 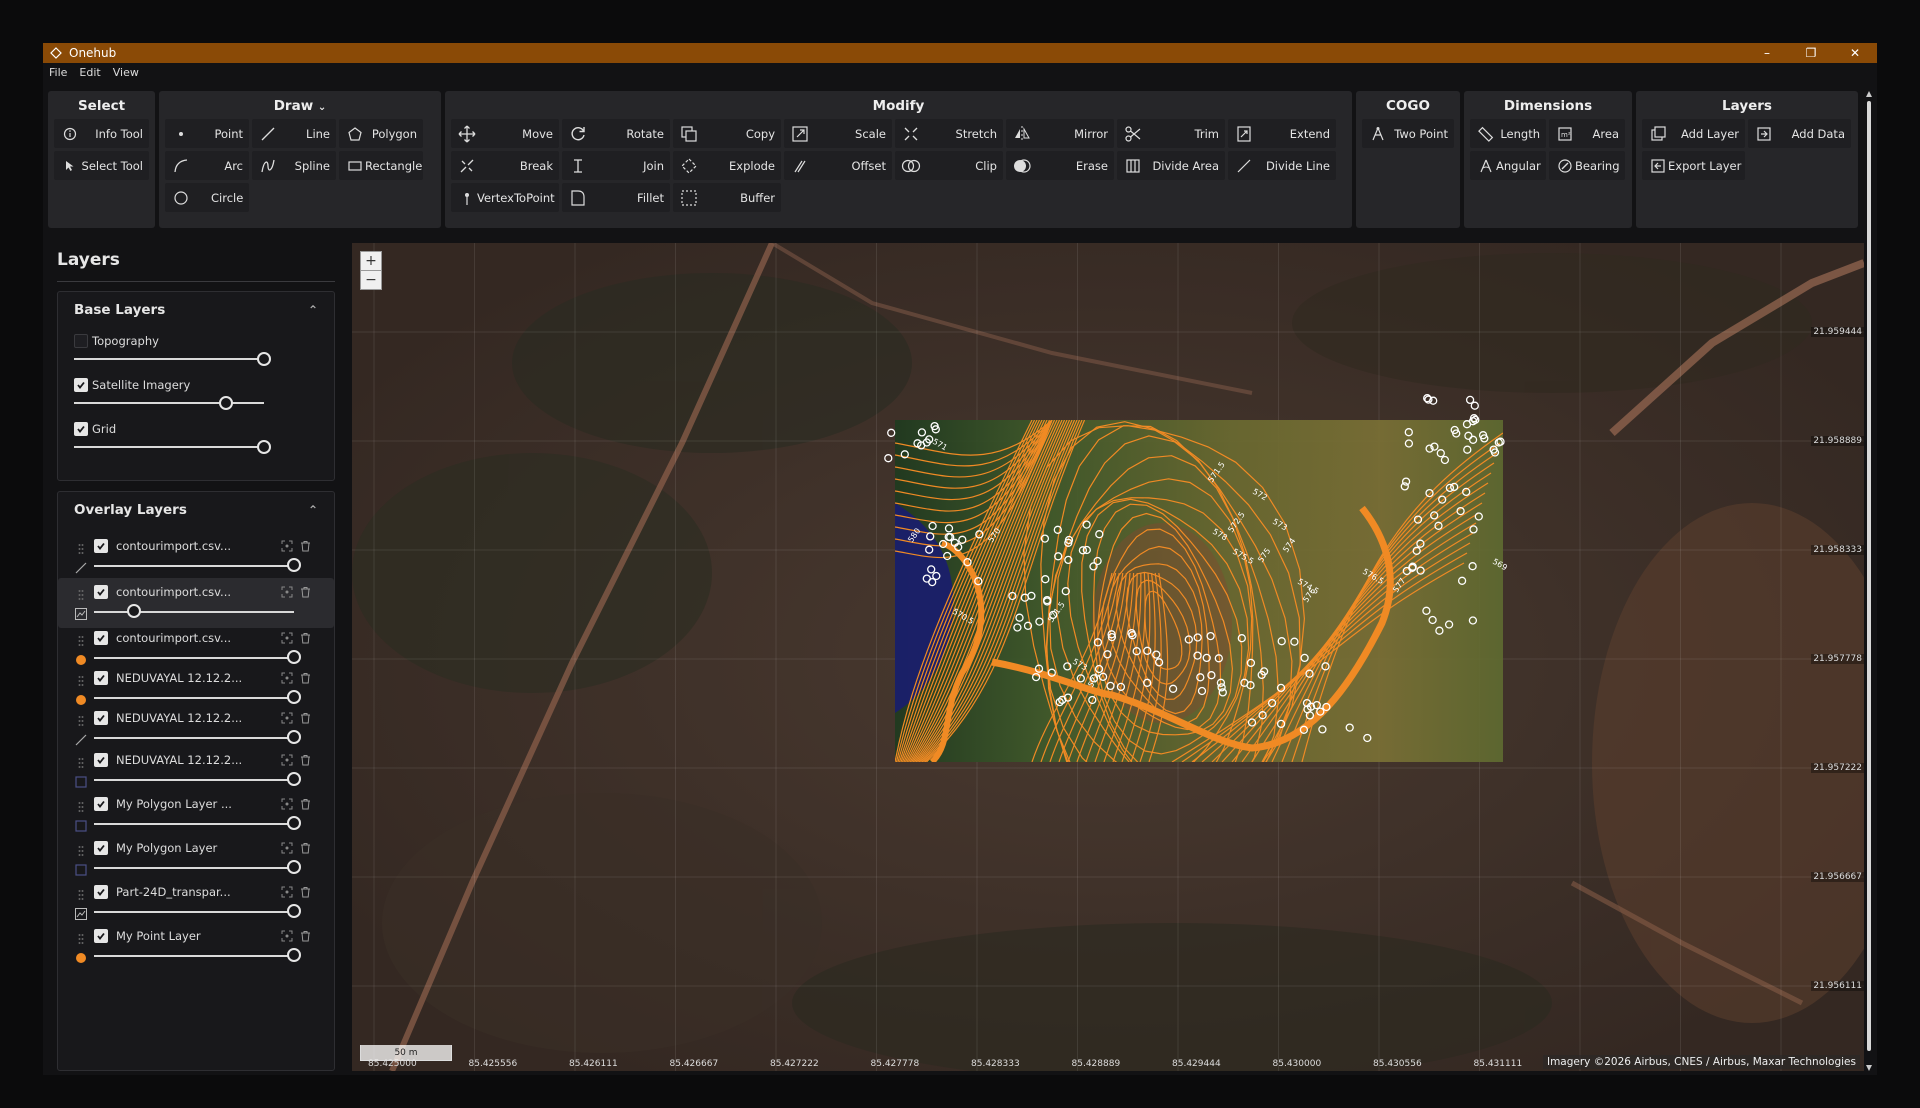 What do you see at coordinates (616, 197) in the screenshot?
I see `fillet-button: Fillet` at bounding box center [616, 197].